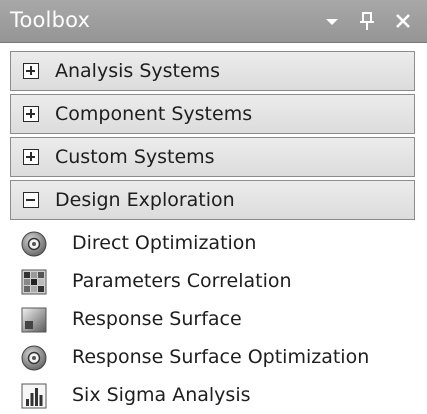  Describe the element at coordinates (213, 21) in the screenshot. I see `toolbox-titlebar: Toolbox` at that location.